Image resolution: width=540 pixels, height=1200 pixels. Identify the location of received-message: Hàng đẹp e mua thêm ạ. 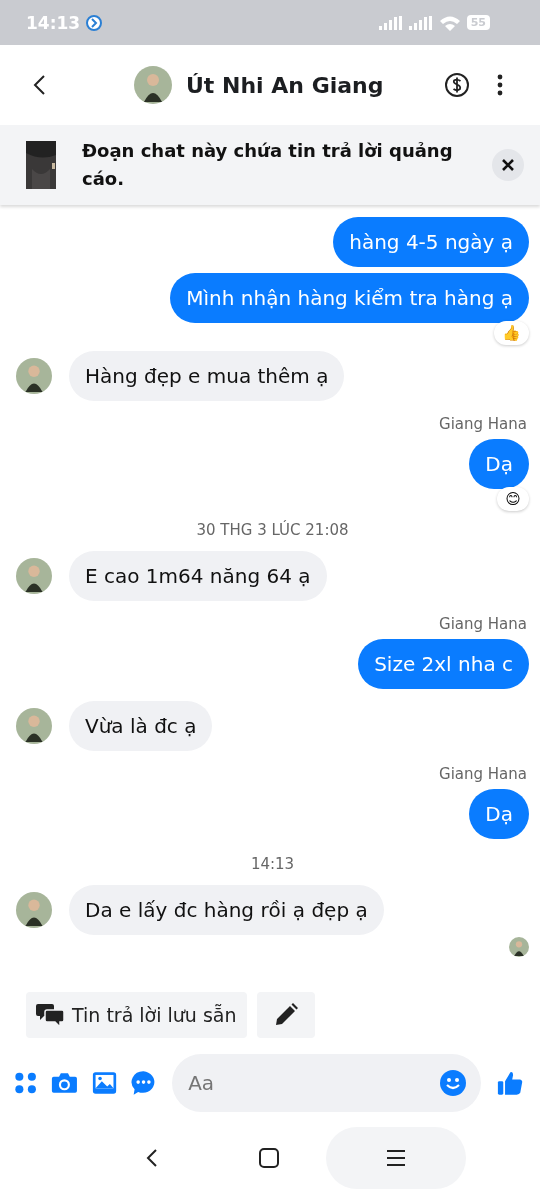
(207, 376).